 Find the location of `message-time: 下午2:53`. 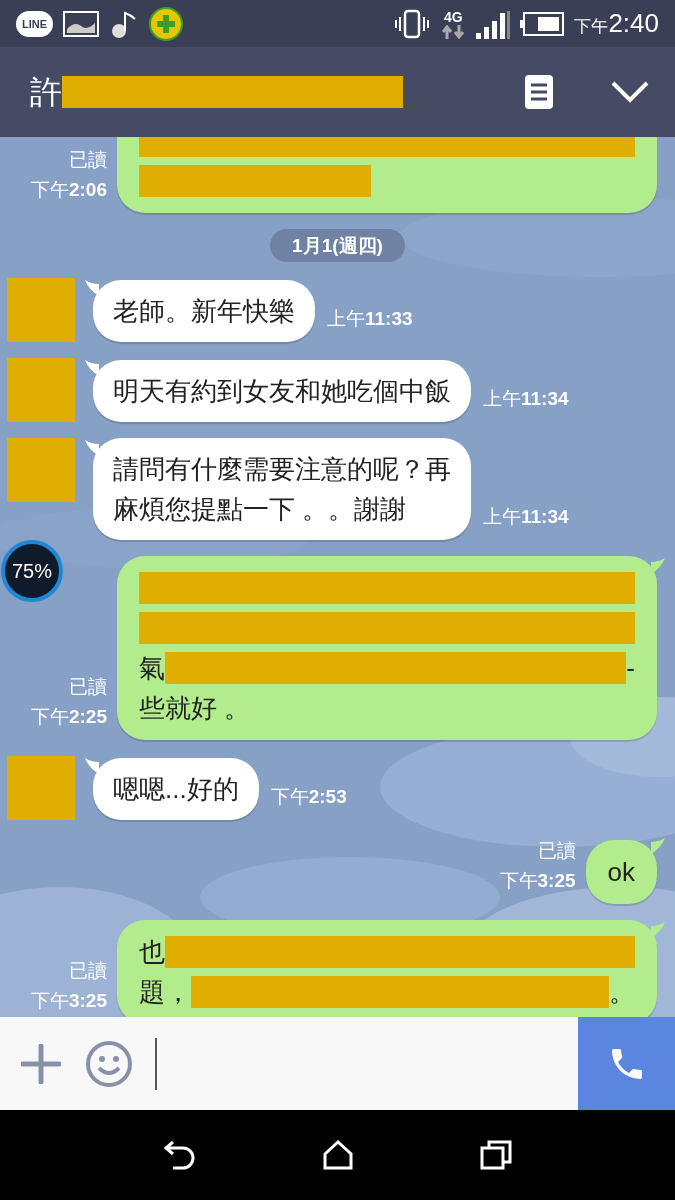

message-time: 下午2:53 is located at coordinates (308, 797).